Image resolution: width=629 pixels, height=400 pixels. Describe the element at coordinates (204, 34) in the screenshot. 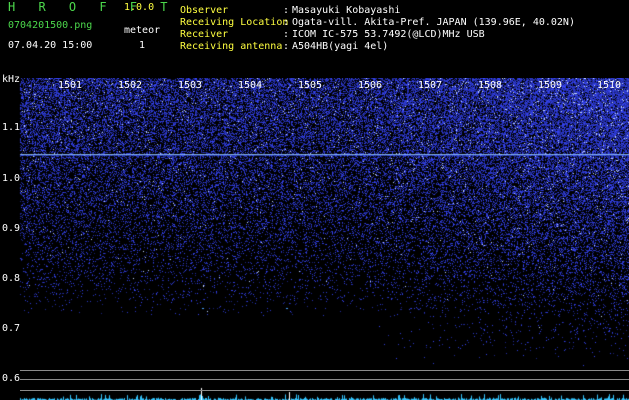

I see `info-receiver-key: Receiver` at that location.